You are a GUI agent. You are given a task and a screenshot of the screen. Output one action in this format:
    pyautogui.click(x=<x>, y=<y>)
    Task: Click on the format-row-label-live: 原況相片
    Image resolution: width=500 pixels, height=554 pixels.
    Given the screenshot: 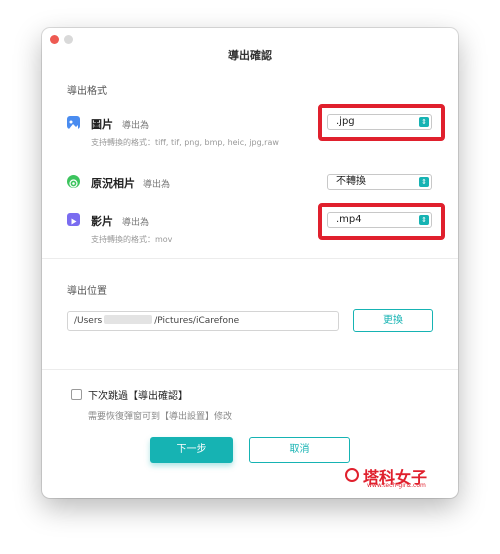 What is the action you would take?
    pyautogui.click(x=113, y=183)
    